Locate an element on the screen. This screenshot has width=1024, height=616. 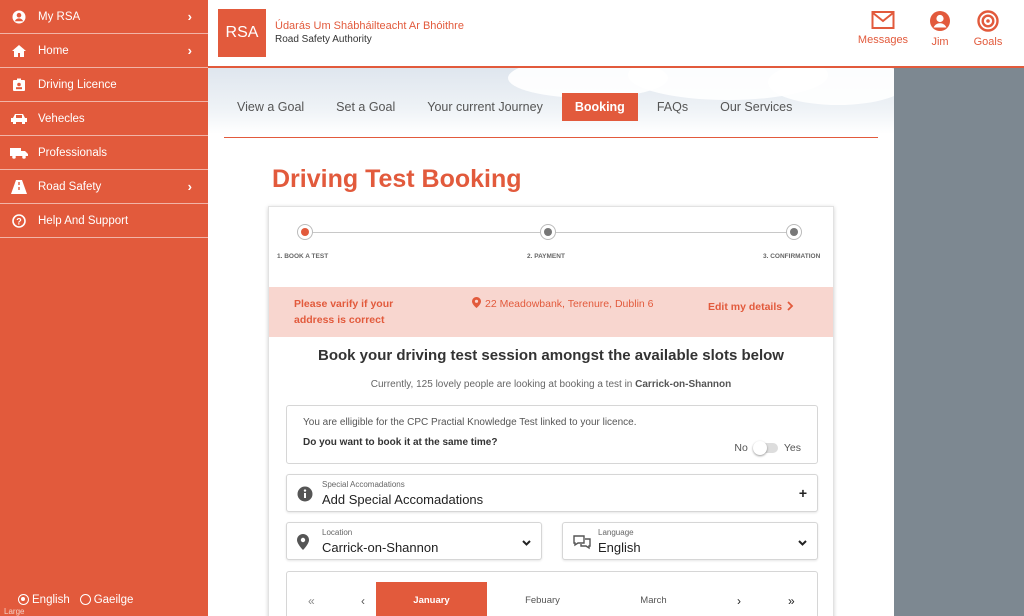
sidebar-item-vehicles: Vehecles is located at coordinates (104, 119).